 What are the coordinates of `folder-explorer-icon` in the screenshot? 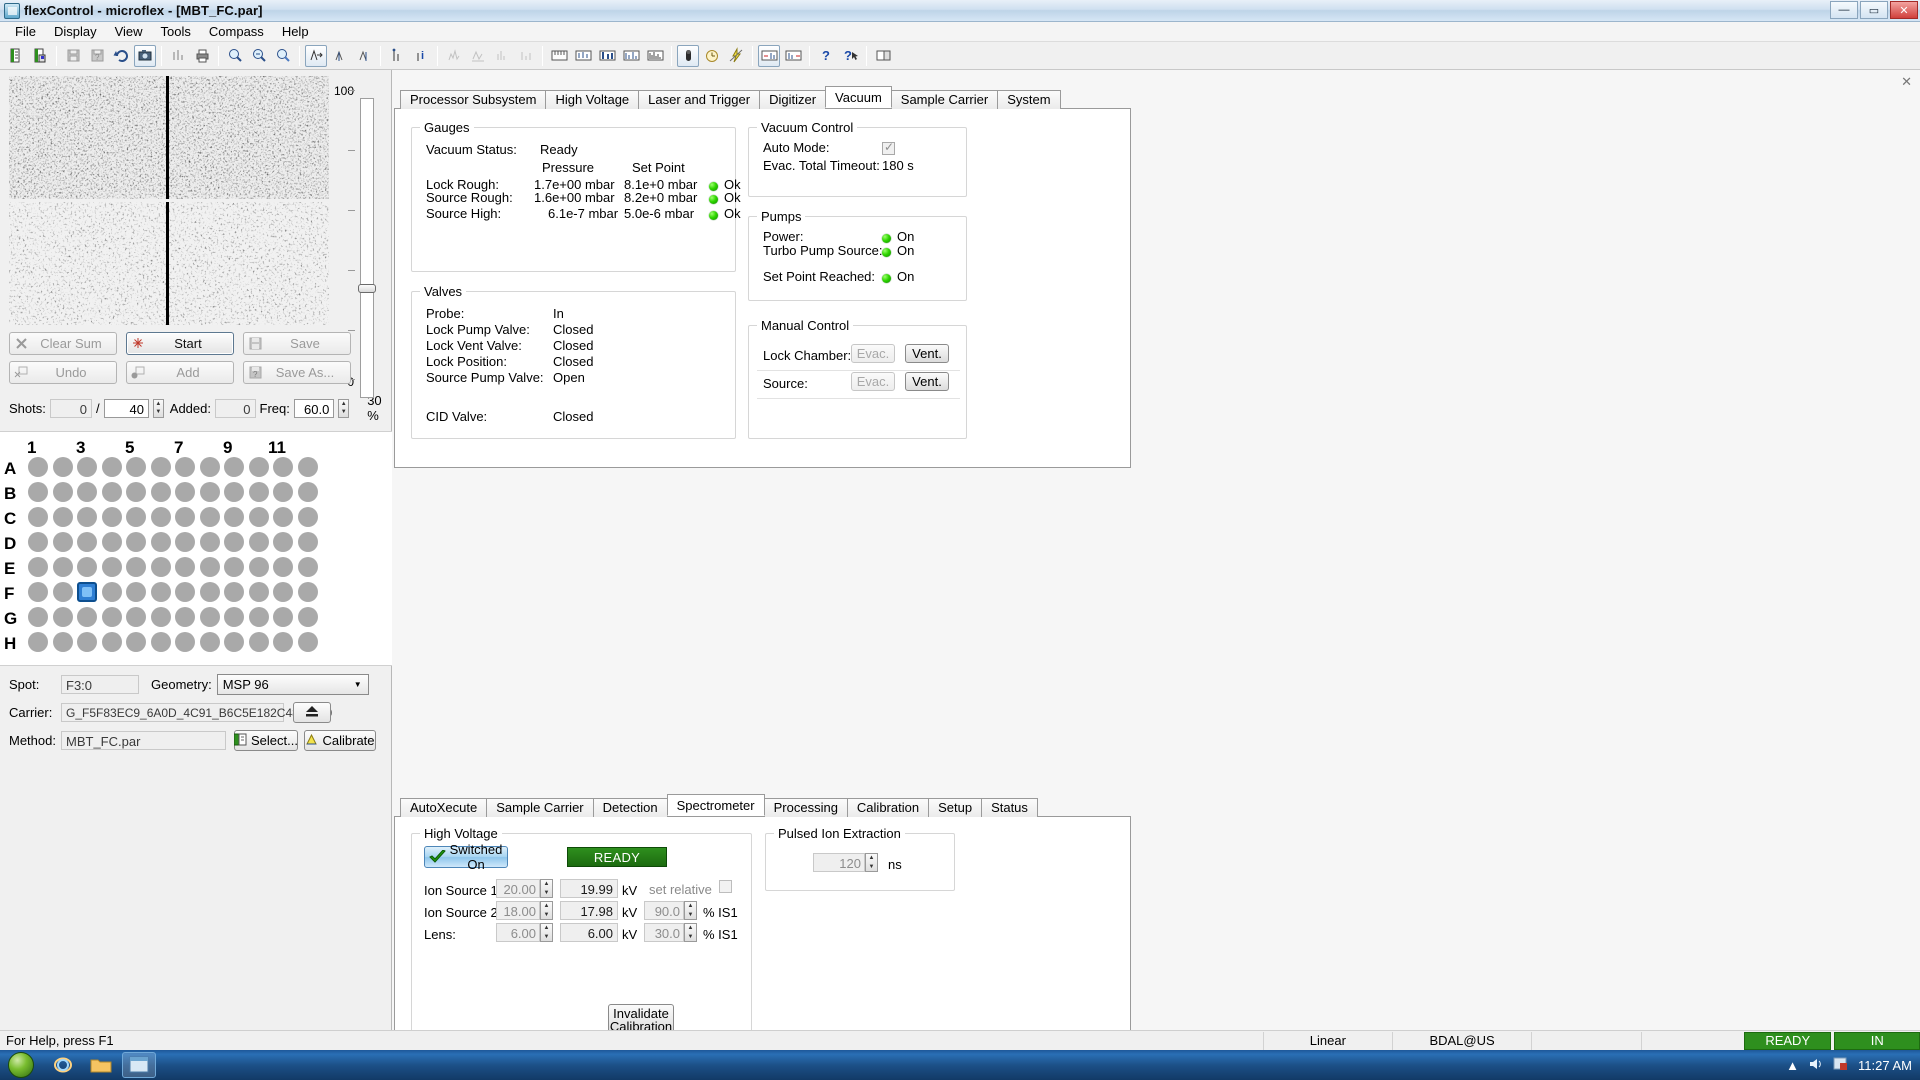 It's located at (101, 1065).